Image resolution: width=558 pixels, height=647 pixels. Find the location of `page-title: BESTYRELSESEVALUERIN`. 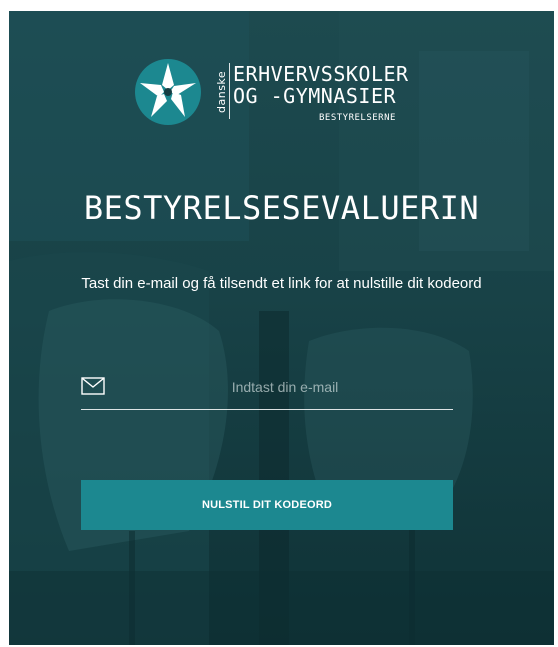

page-title: BESTYRELSESEVALUERIN is located at coordinates (281, 208).